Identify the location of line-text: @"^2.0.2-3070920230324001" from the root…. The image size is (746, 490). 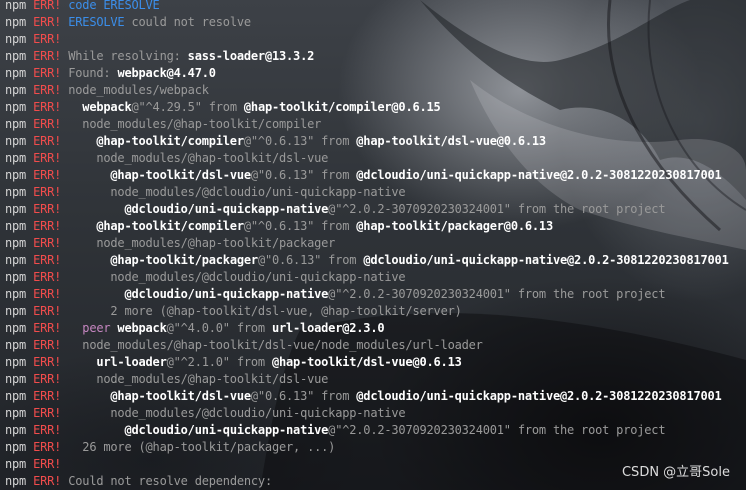
(497, 294).